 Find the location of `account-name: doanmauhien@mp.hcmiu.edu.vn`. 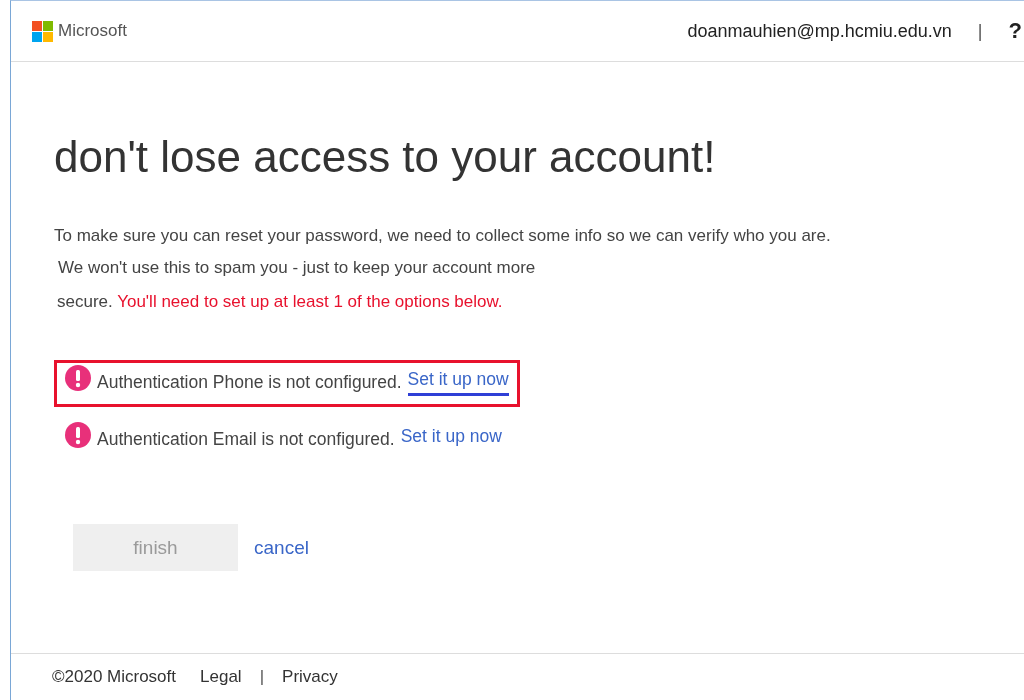

account-name: doanmauhien@mp.hcmiu.edu.vn is located at coordinates (819, 31).